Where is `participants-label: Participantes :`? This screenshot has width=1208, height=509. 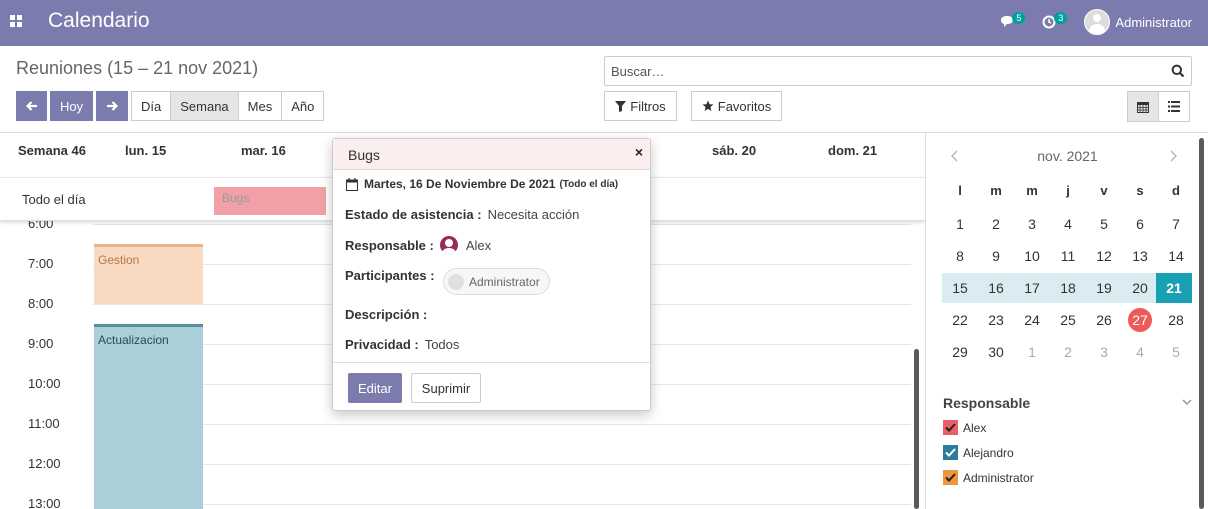
participants-label: Participantes : is located at coordinates (390, 275).